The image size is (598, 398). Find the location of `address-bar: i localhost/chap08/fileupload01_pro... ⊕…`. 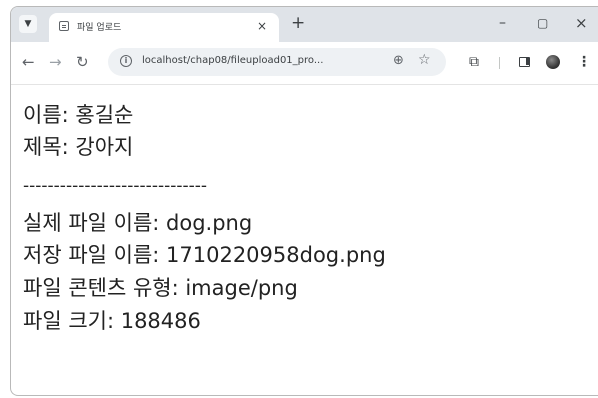

address-bar: i localhost/chap08/fileupload01_pro... ⊕… is located at coordinates (277, 62).